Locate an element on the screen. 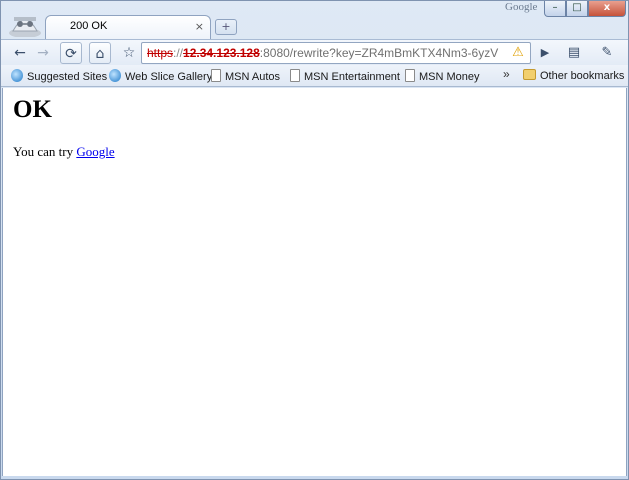  reload-icon: ⟳ is located at coordinates (71, 54).